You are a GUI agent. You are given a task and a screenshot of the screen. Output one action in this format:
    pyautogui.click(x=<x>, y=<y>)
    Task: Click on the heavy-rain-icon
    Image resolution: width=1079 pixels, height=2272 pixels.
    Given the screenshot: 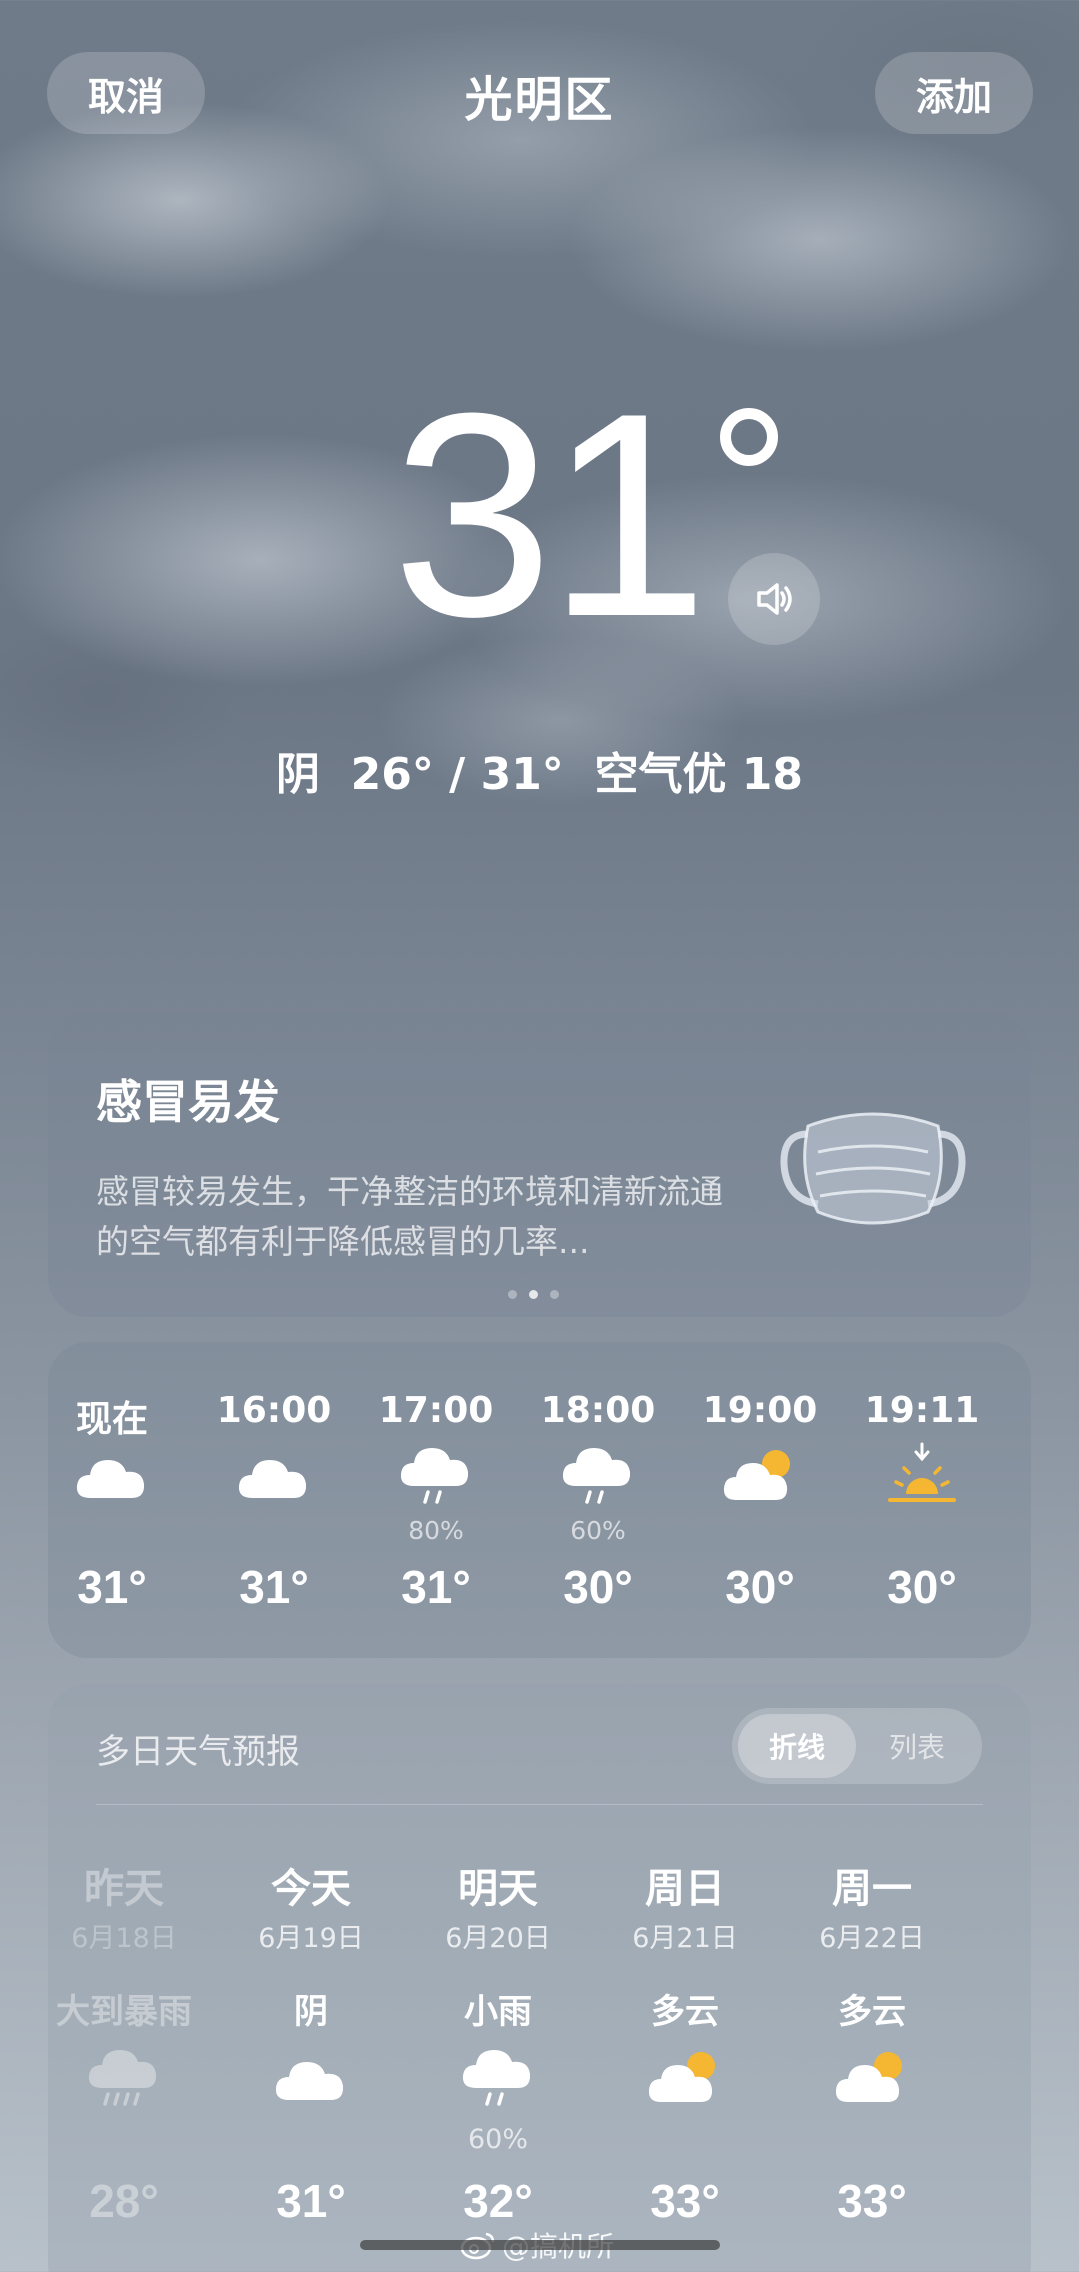 What is the action you would take?
    pyautogui.click(x=124, y=2079)
    